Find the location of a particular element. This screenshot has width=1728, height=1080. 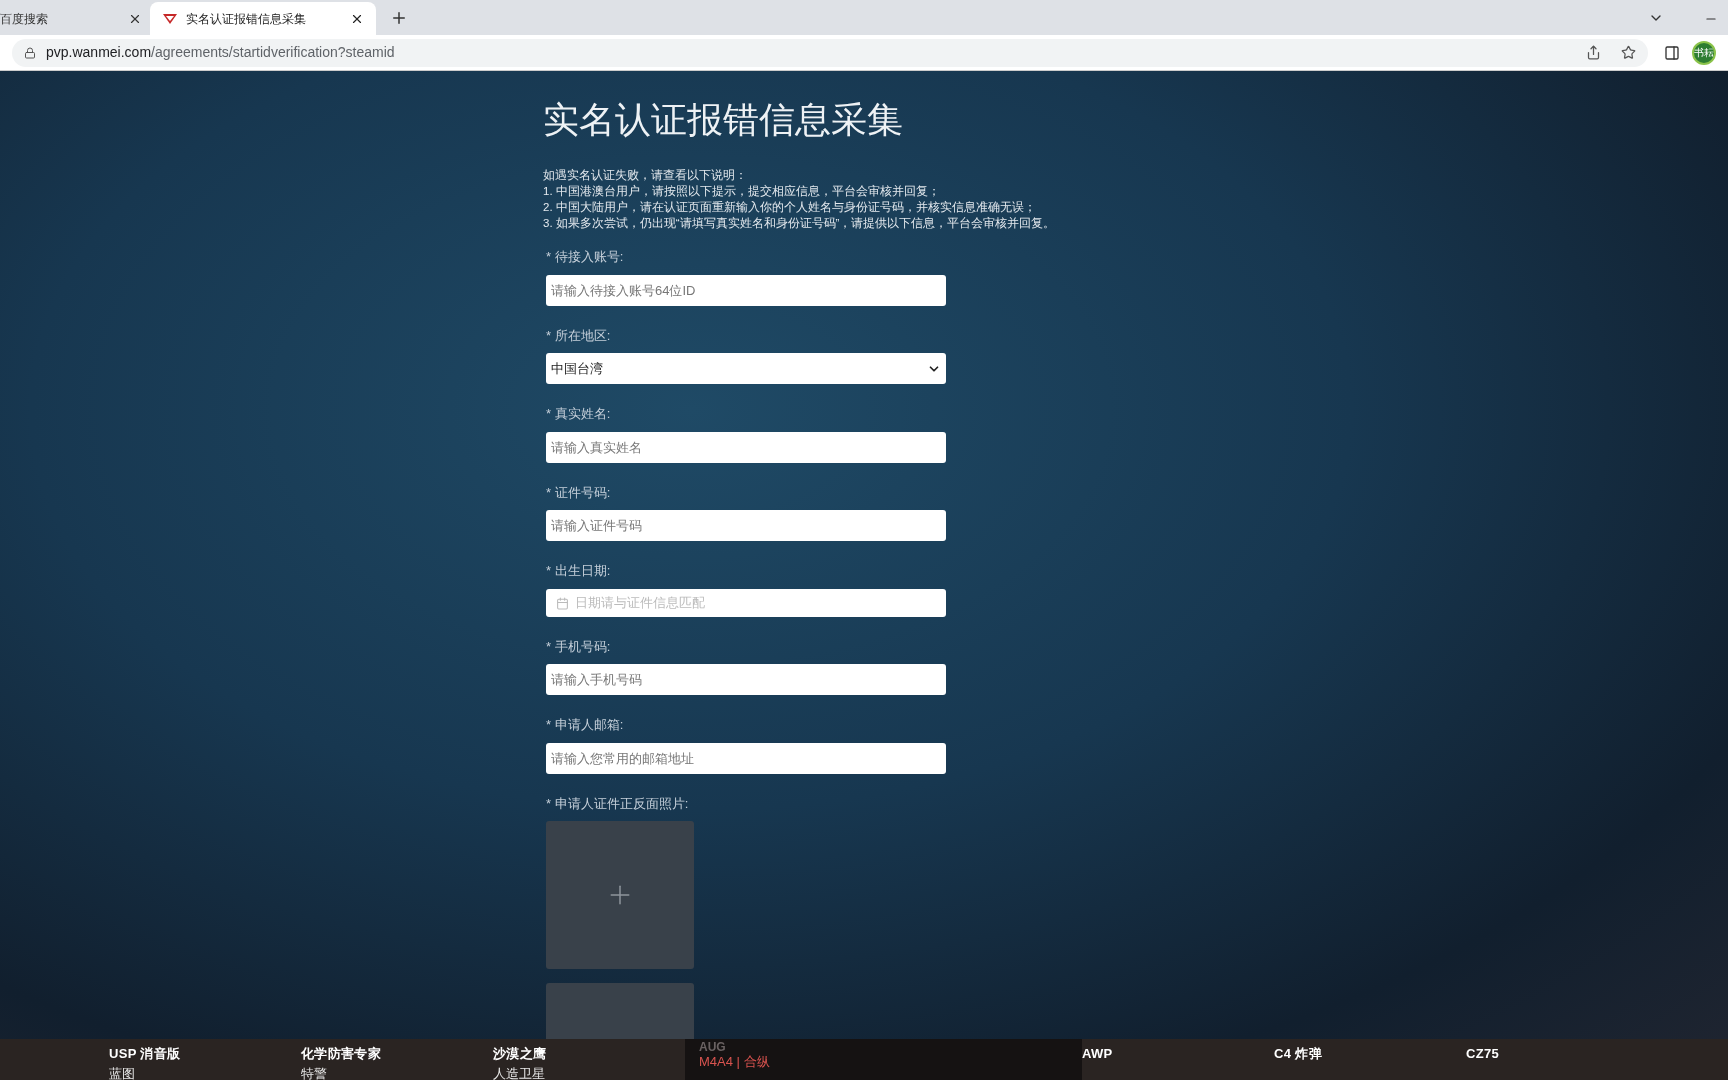

field-label: * 出生日期: is located at coordinates (579, 571).